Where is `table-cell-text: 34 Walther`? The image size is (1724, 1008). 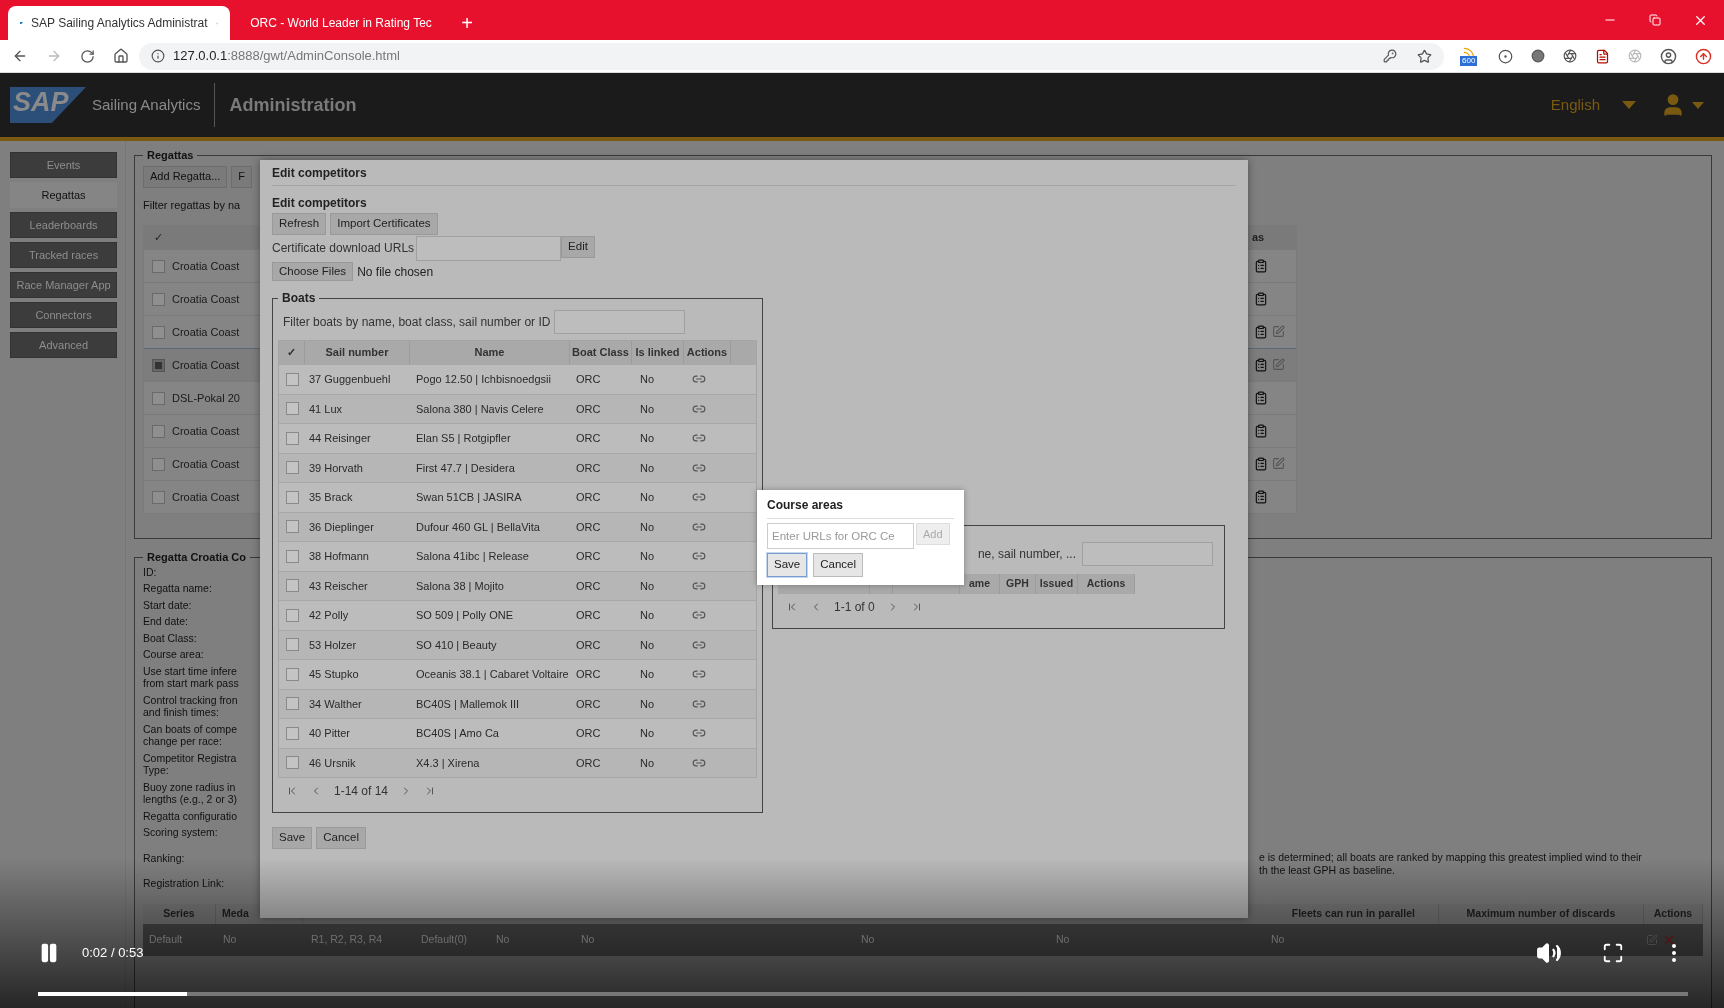 table-cell-text: 34 Walther is located at coordinates (335, 704).